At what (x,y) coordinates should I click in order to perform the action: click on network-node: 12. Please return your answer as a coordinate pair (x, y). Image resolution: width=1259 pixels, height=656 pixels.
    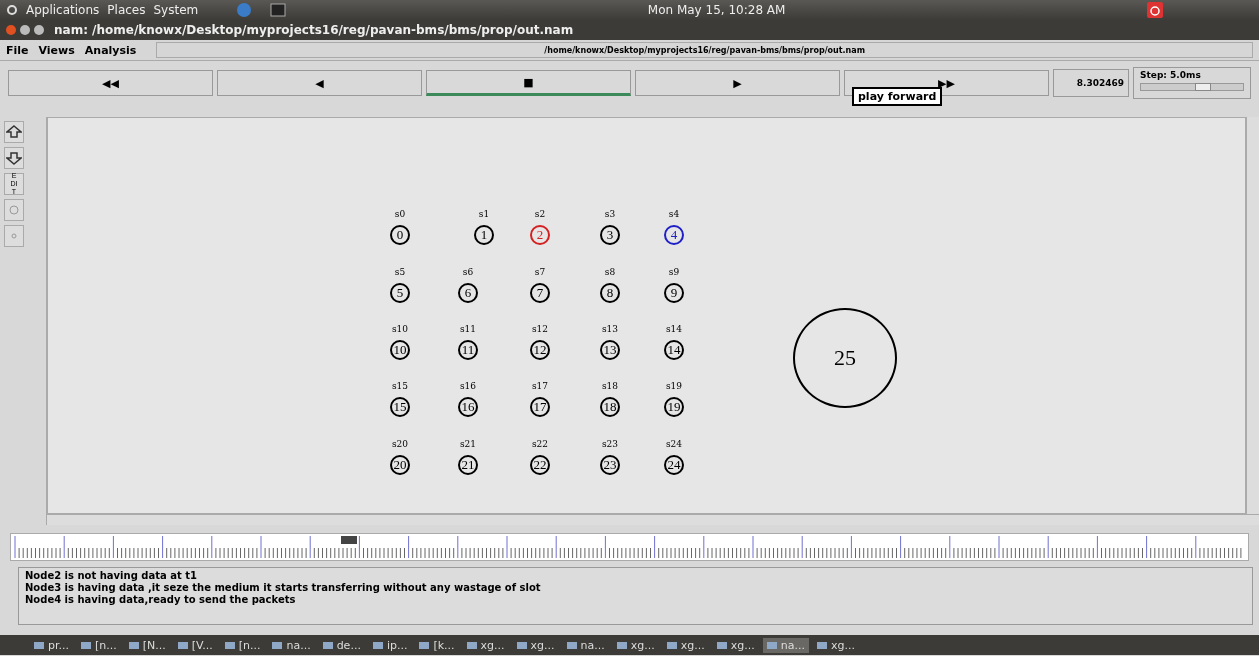
    Looking at the image, I should click on (540, 350).